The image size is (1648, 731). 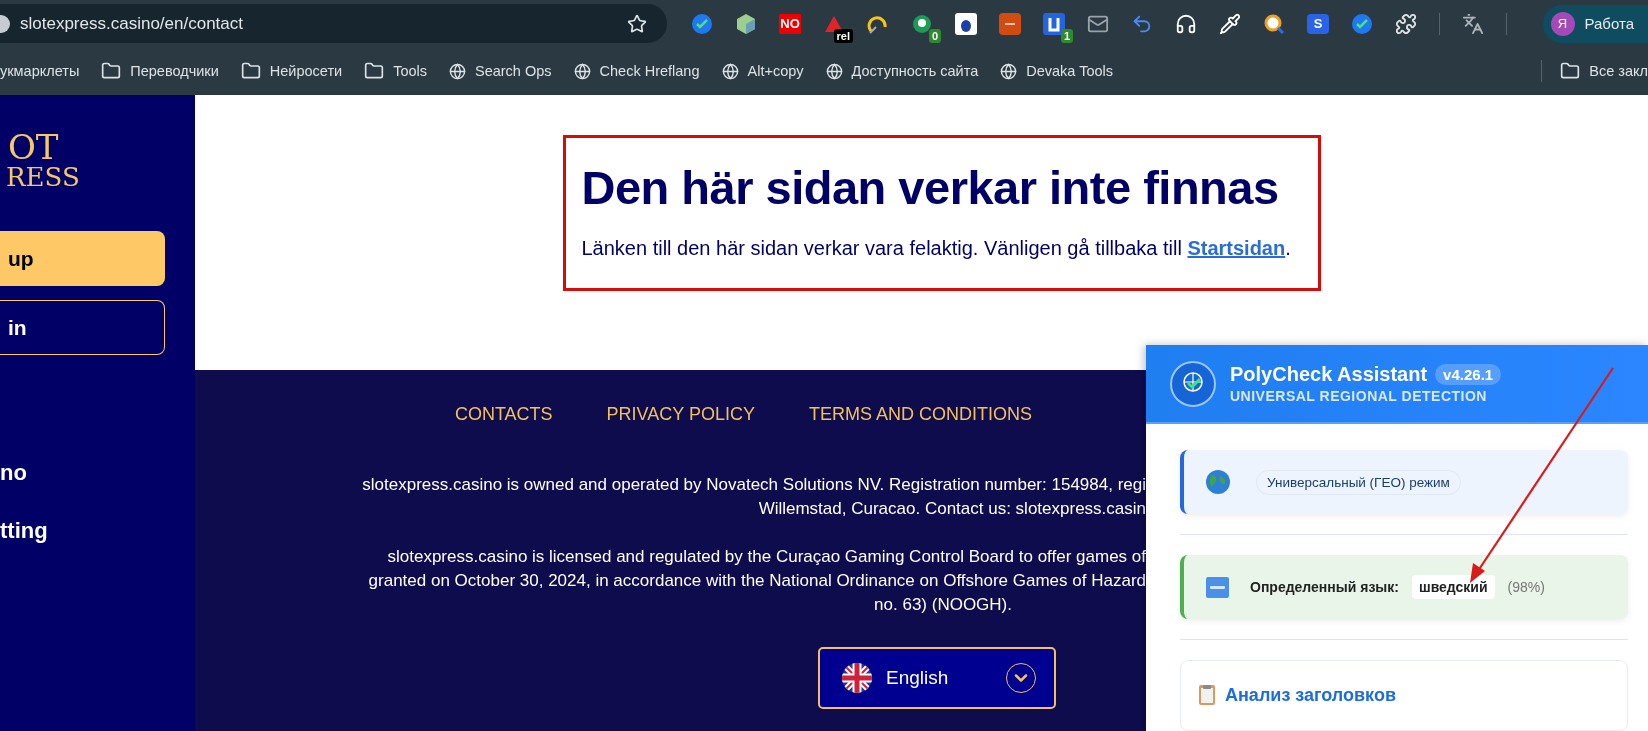 I want to click on sidebar-nav-item: tting, so click(x=97, y=531).